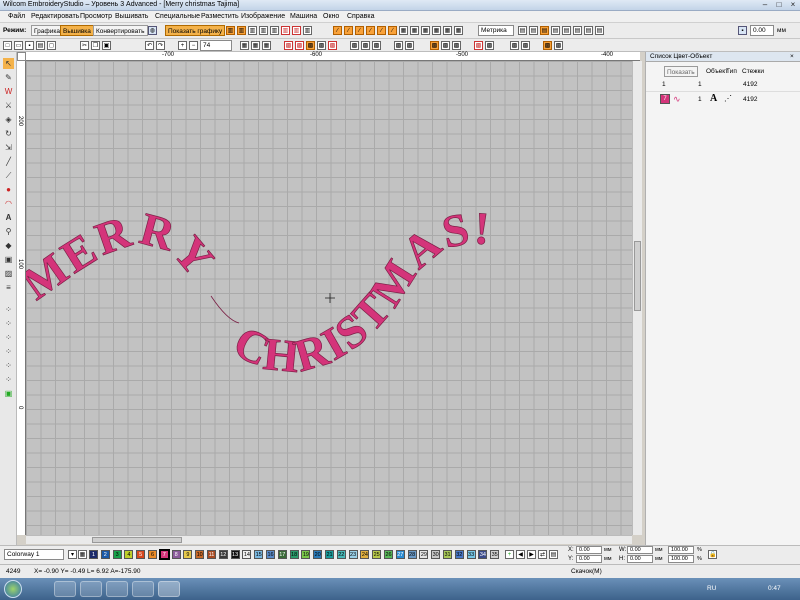  Describe the element at coordinates (792, 57) in the screenshot. I see `panel-close-icon: ×` at that location.